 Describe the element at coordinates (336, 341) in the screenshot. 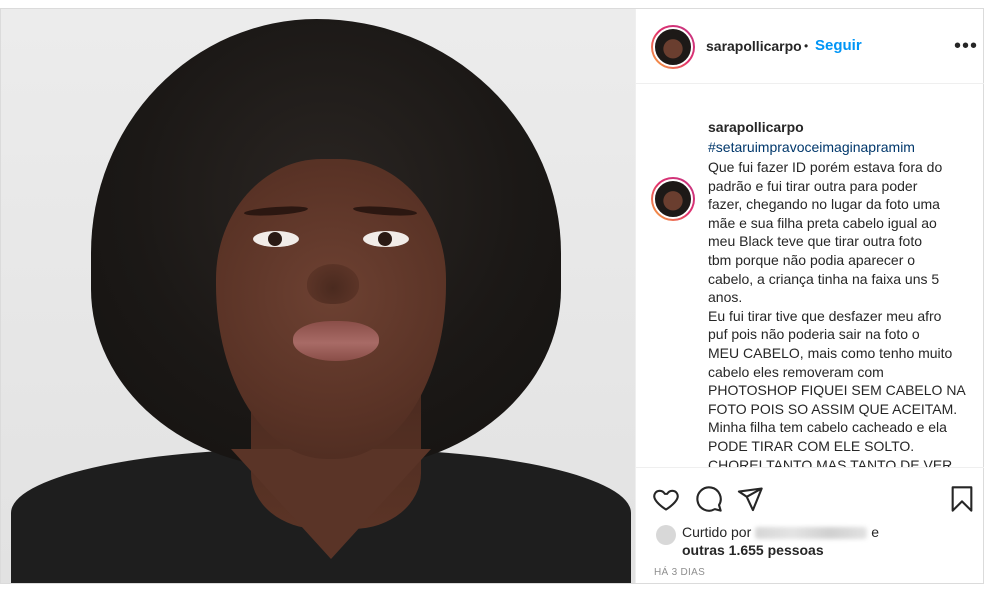

I see `photo-lips` at that location.